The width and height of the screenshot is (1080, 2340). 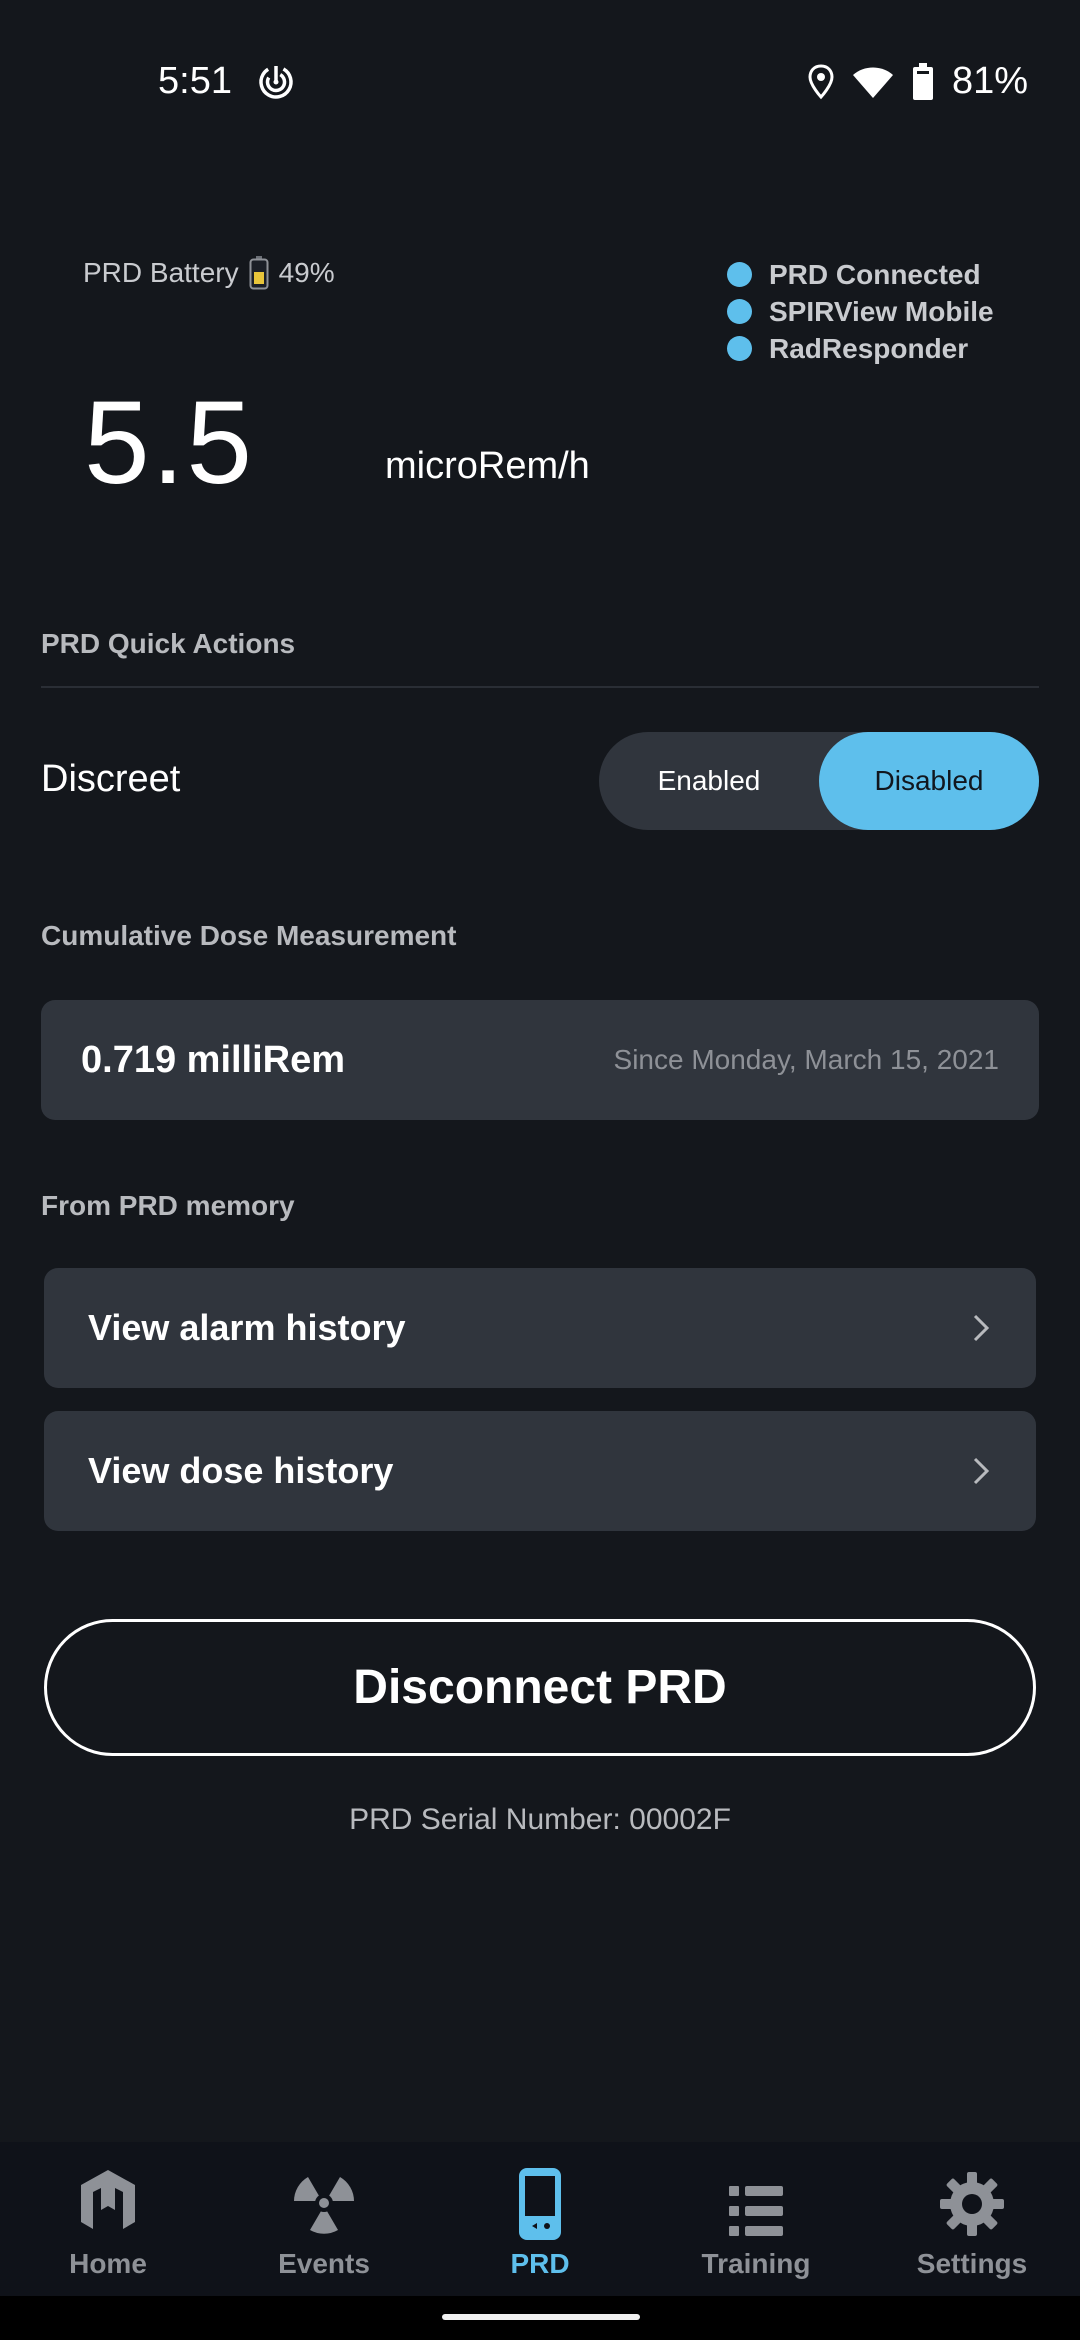 I want to click on status-right: 81%, so click(x=918, y=81).